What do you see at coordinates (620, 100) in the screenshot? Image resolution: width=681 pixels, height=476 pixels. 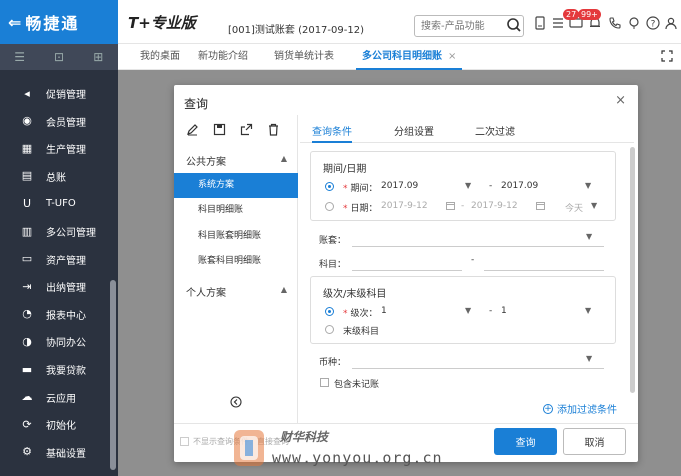 I see `dialog-close-icon: ×` at bounding box center [620, 100].